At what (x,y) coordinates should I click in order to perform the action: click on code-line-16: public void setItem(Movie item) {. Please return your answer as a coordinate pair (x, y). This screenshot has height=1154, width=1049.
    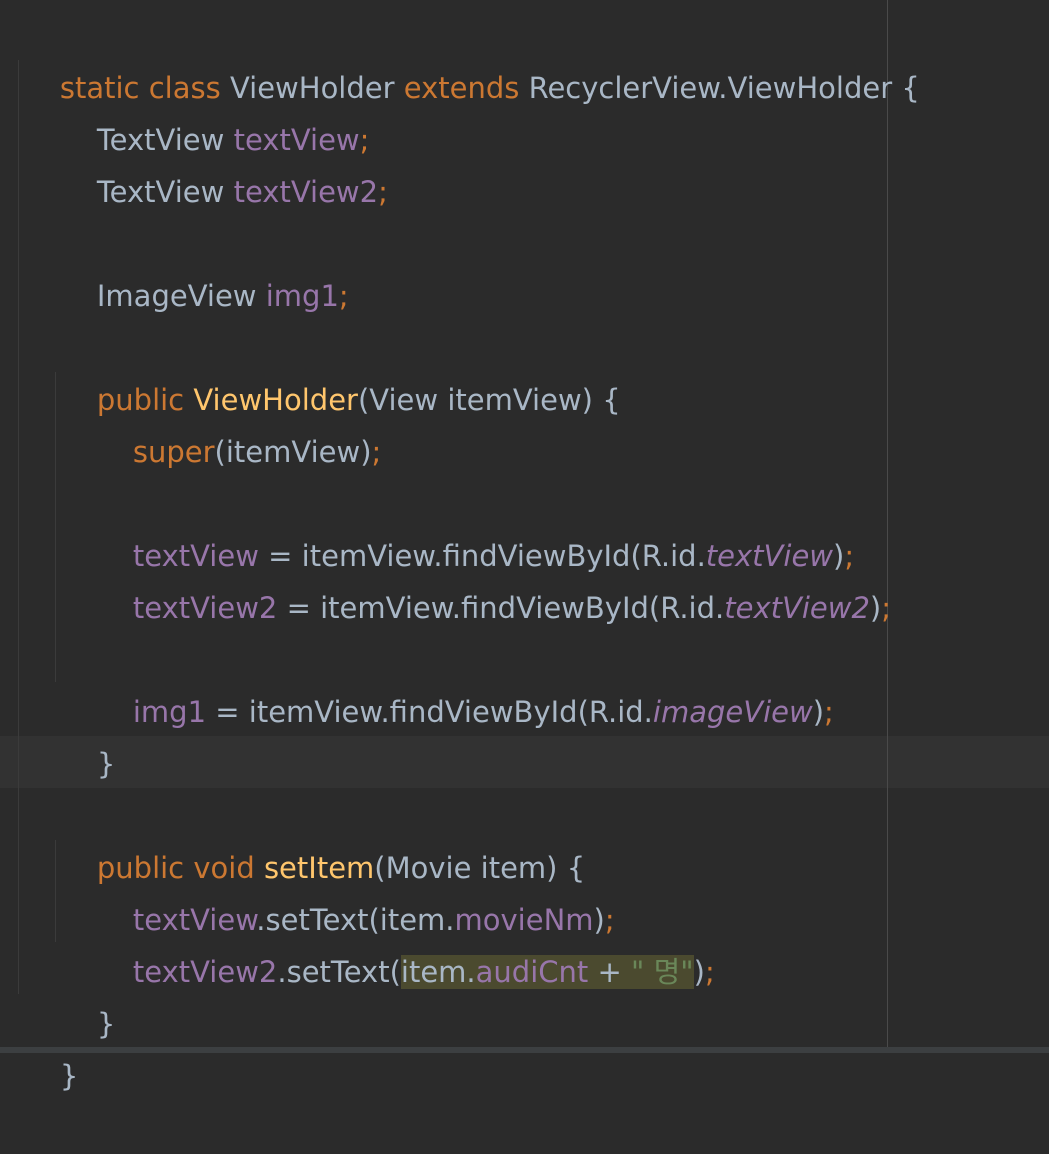
    Looking at the image, I should click on (322, 837).